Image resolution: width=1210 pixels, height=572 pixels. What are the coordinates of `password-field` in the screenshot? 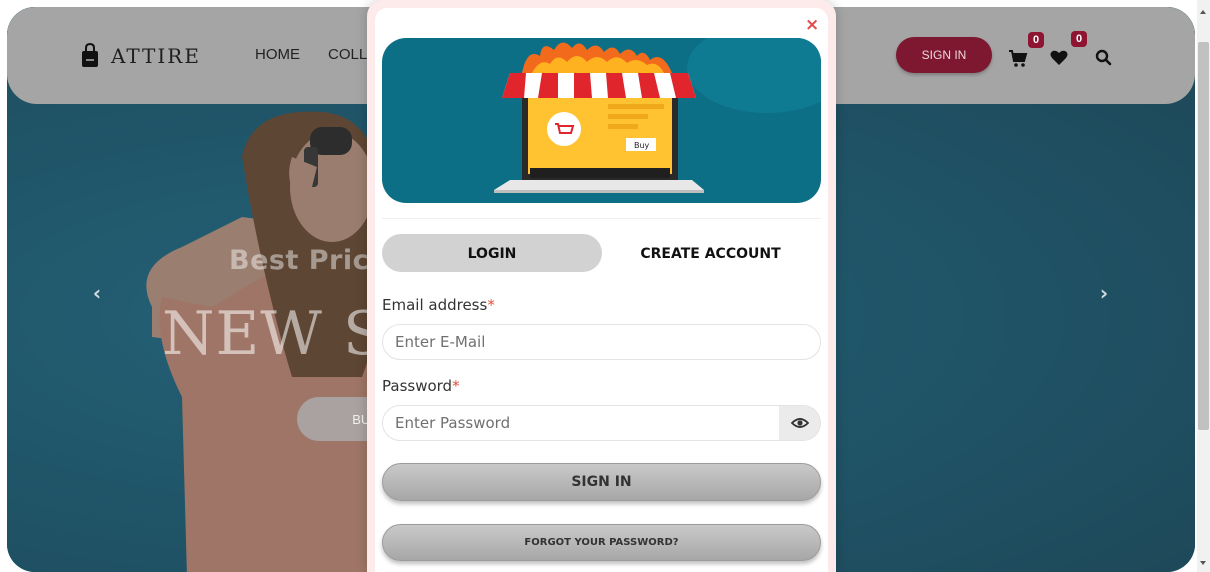 It's located at (581, 423).